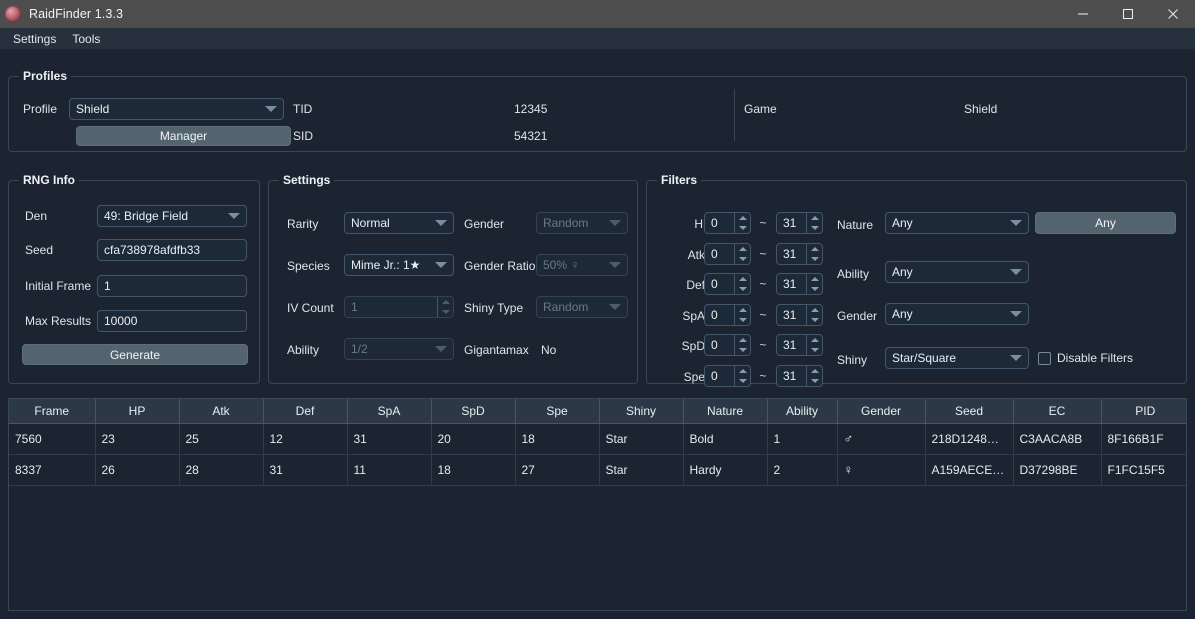 This screenshot has width=1195, height=619. I want to click on iv-filter-max-increment-spd, so click(814, 340).